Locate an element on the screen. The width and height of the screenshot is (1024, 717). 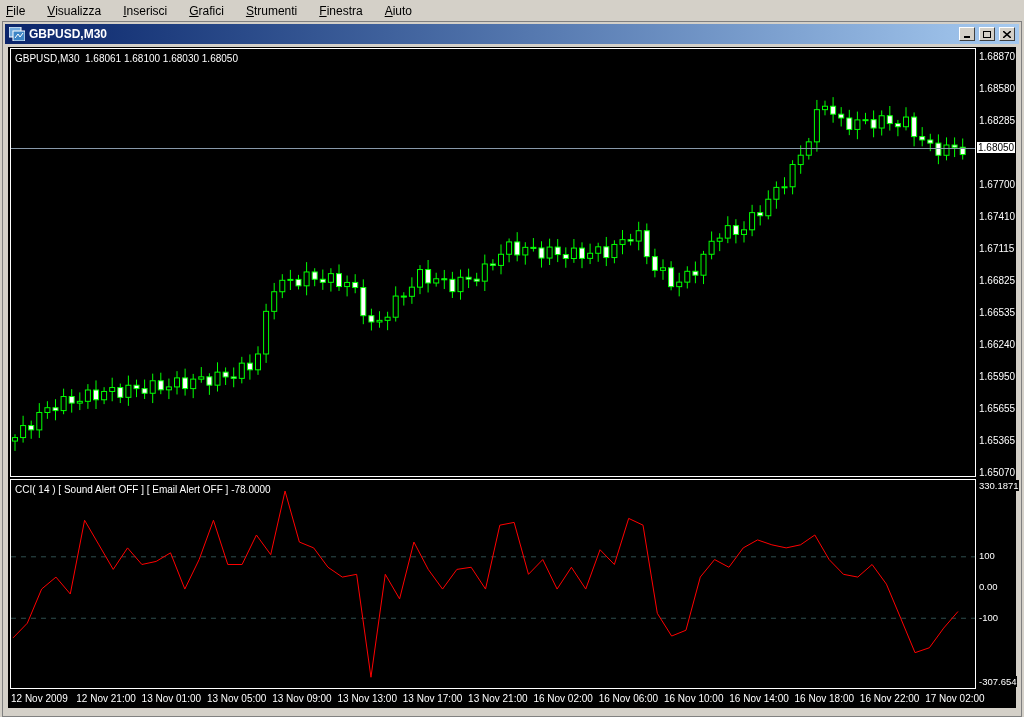
menu-item: Aiuto is located at coordinates (398, 10).